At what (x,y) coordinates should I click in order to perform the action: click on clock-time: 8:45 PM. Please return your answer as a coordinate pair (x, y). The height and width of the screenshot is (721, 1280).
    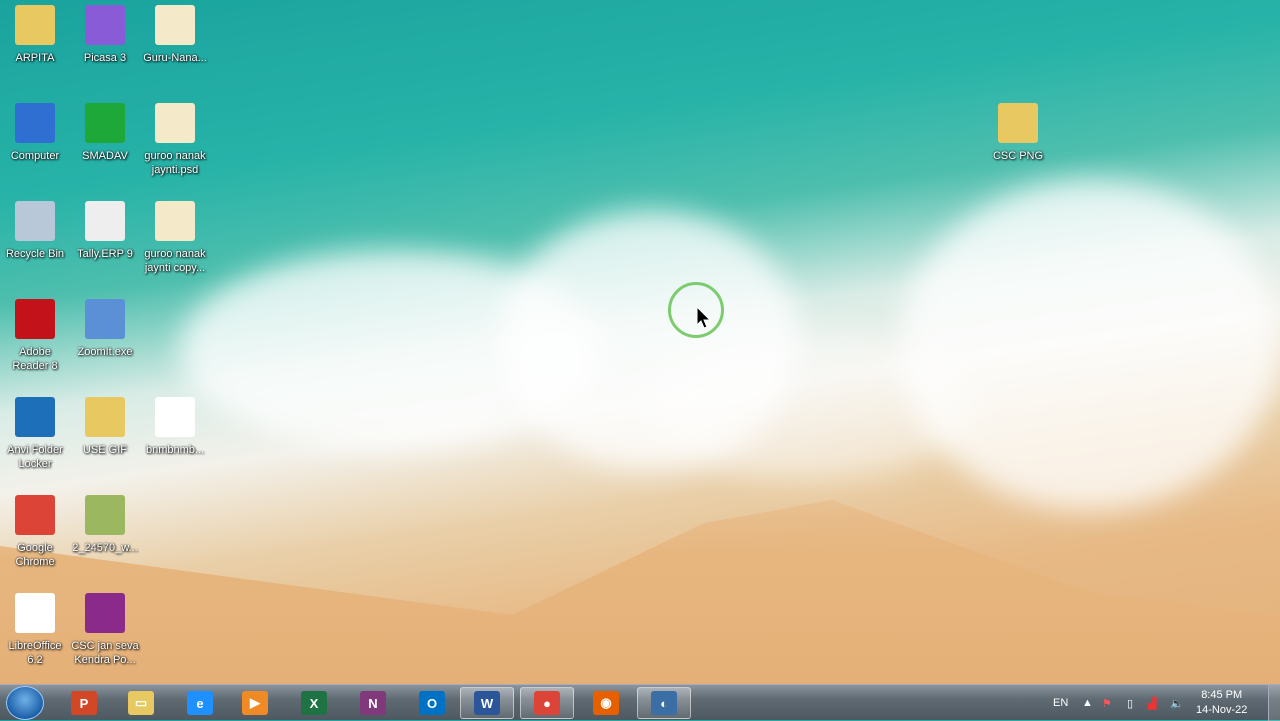
    Looking at the image, I should click on (1222, 695).